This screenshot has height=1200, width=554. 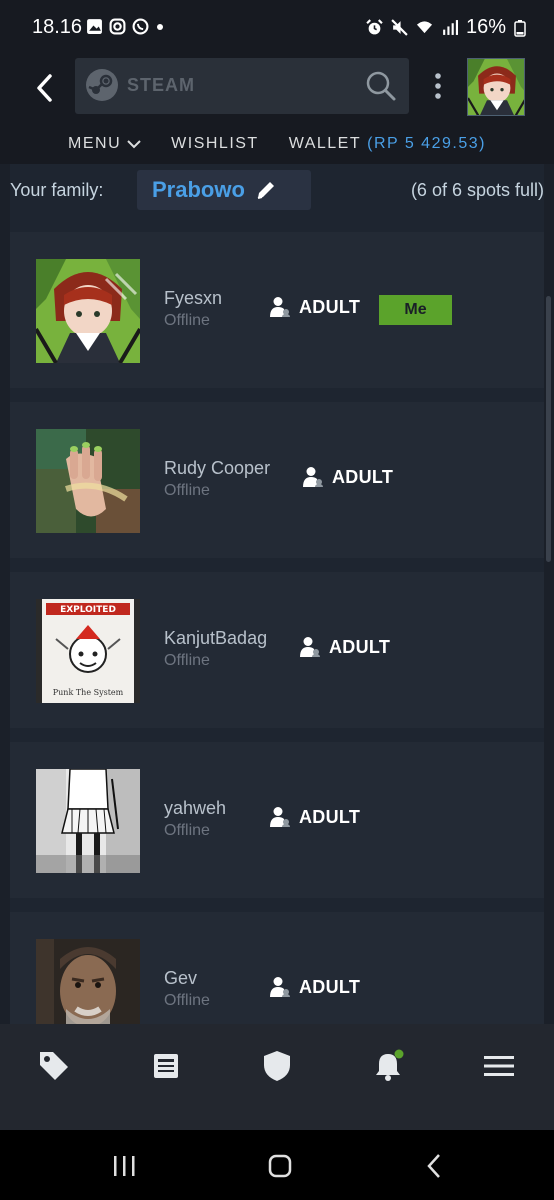 What do you see at coordinates (57, 190) in the screenshot?
I see `family-label: Your family:` at bounding box center [57, 190].